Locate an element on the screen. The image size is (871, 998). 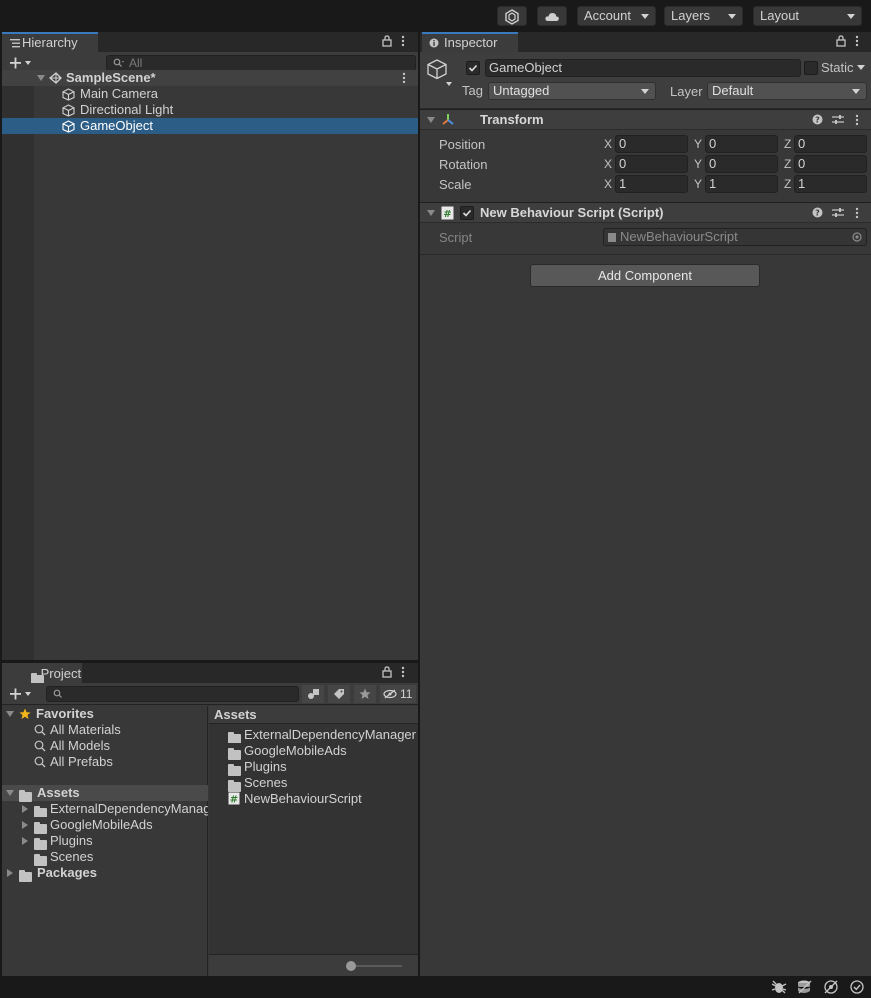
hierarchy-tab-label: Hierarchy is located at coordinates (50, 42).